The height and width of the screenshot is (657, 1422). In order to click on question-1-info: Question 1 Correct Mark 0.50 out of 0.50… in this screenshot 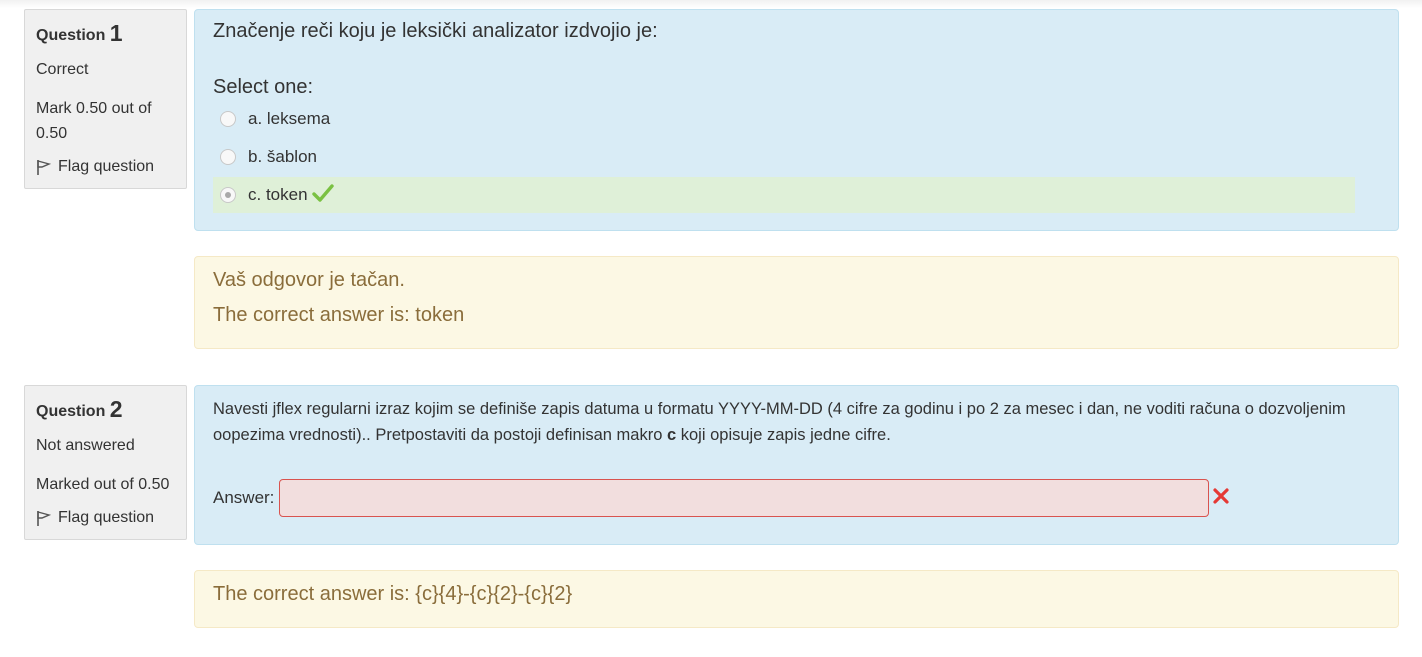, I will do `click(105, 99)`.